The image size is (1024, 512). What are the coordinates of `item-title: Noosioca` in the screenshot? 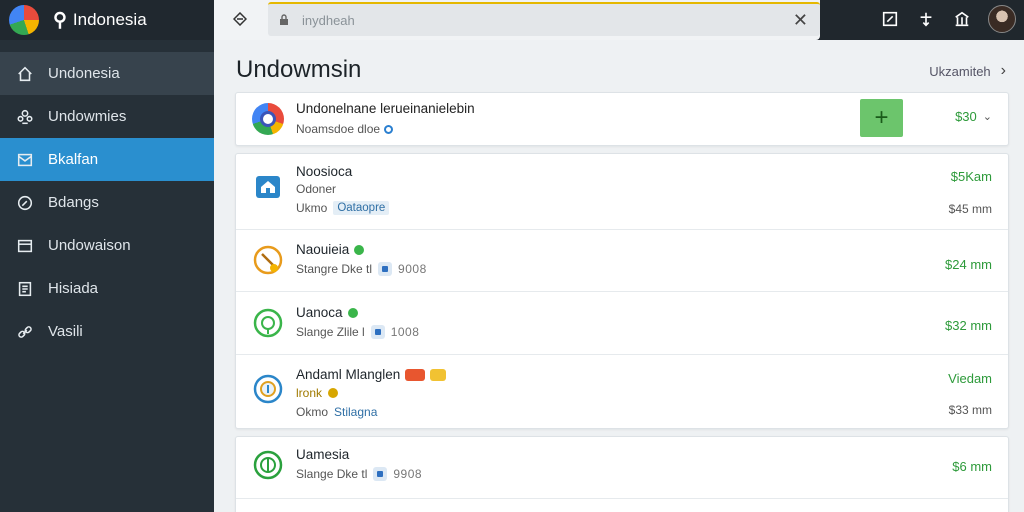 It's located at (324, 171).